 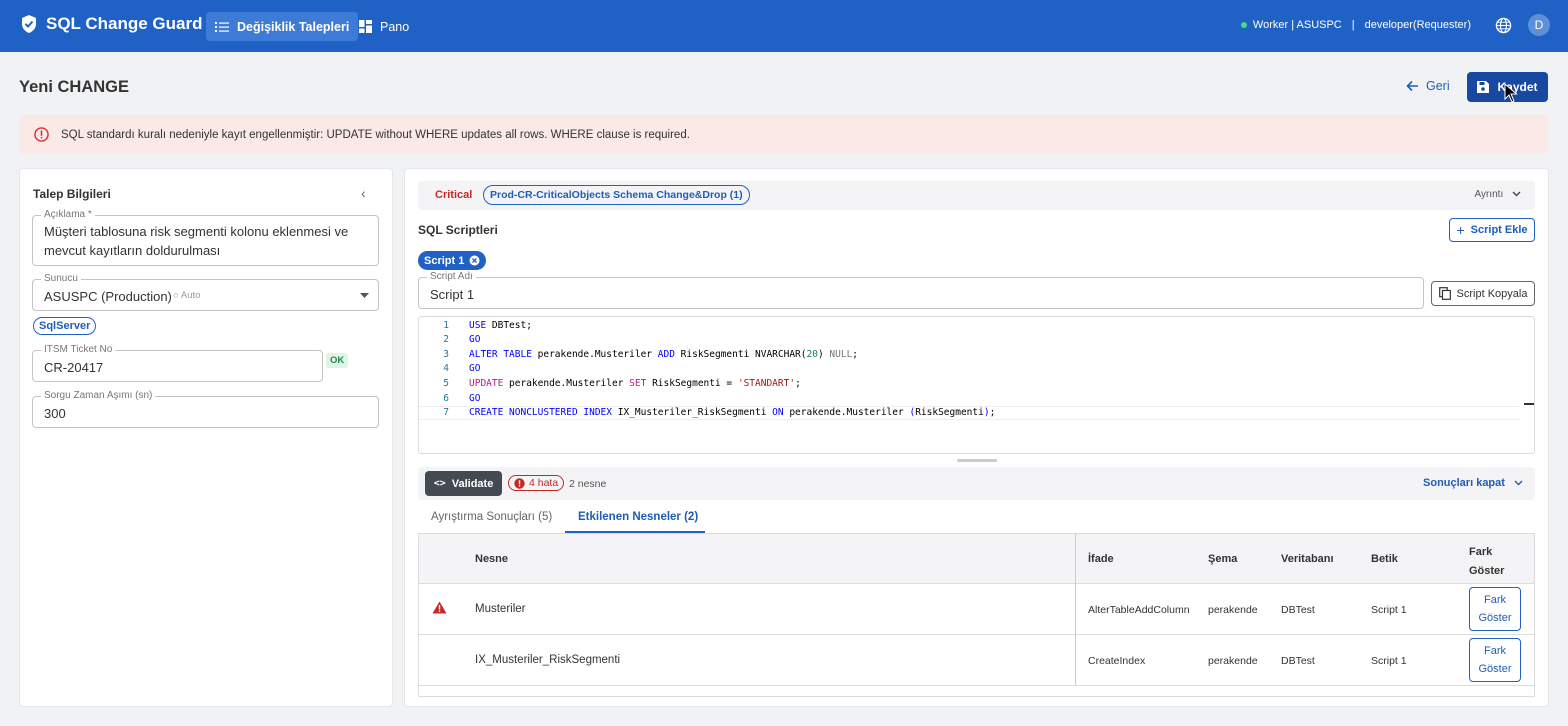 I want to click on avatar: D, so click(x=1539, y=25).